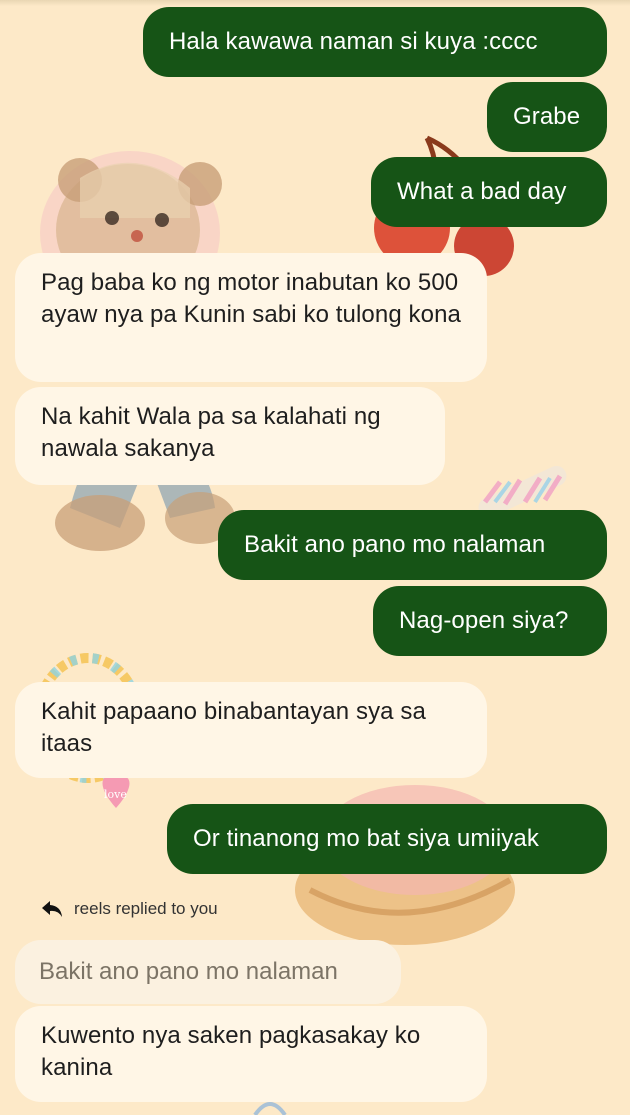  I want to click on quoted-message: Bakit ano pano mo nalaman, so click(208, 972).